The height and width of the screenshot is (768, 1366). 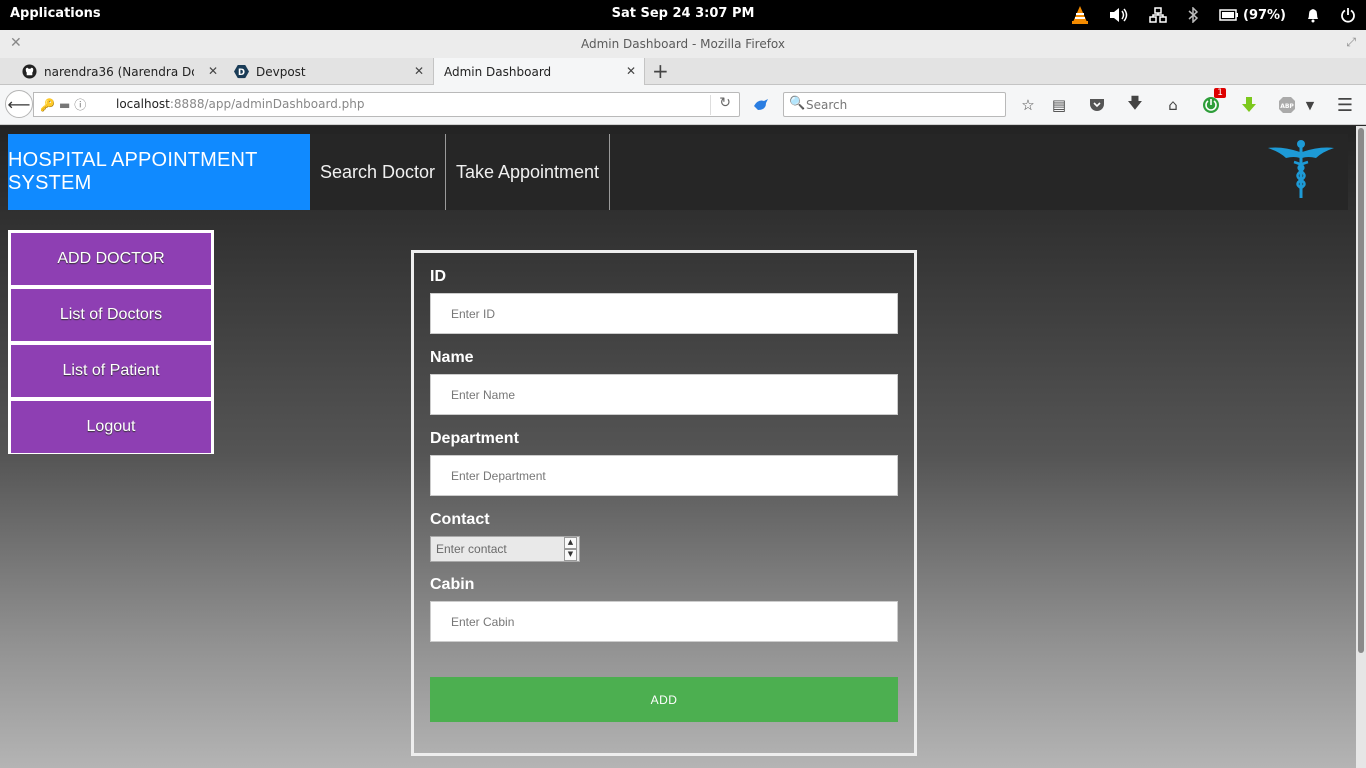 What do you see at coordinates (1059, 105) in the screenshot?
I see `reading-list-icon: ▤` at bounding box center [1059, 105].